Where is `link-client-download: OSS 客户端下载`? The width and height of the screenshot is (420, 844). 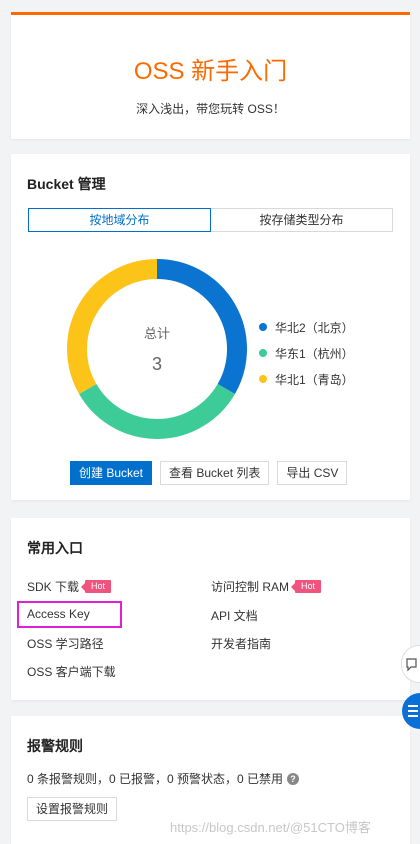
link-client-download: OSS 客户端下载 is located at coordinates (71, 671).